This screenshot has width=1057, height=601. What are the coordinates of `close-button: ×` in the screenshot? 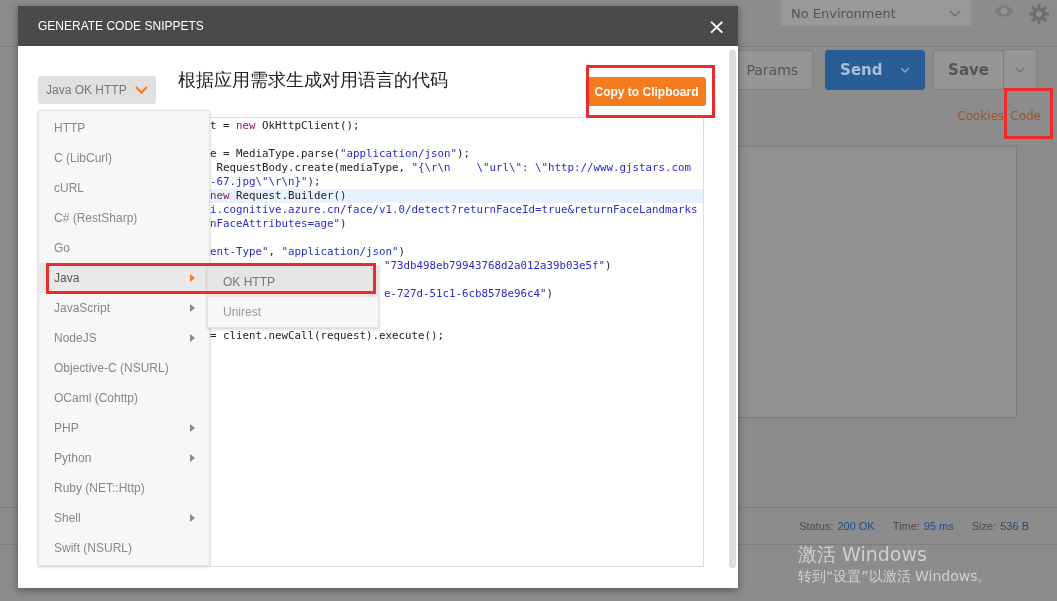 It's located at (716, 26).